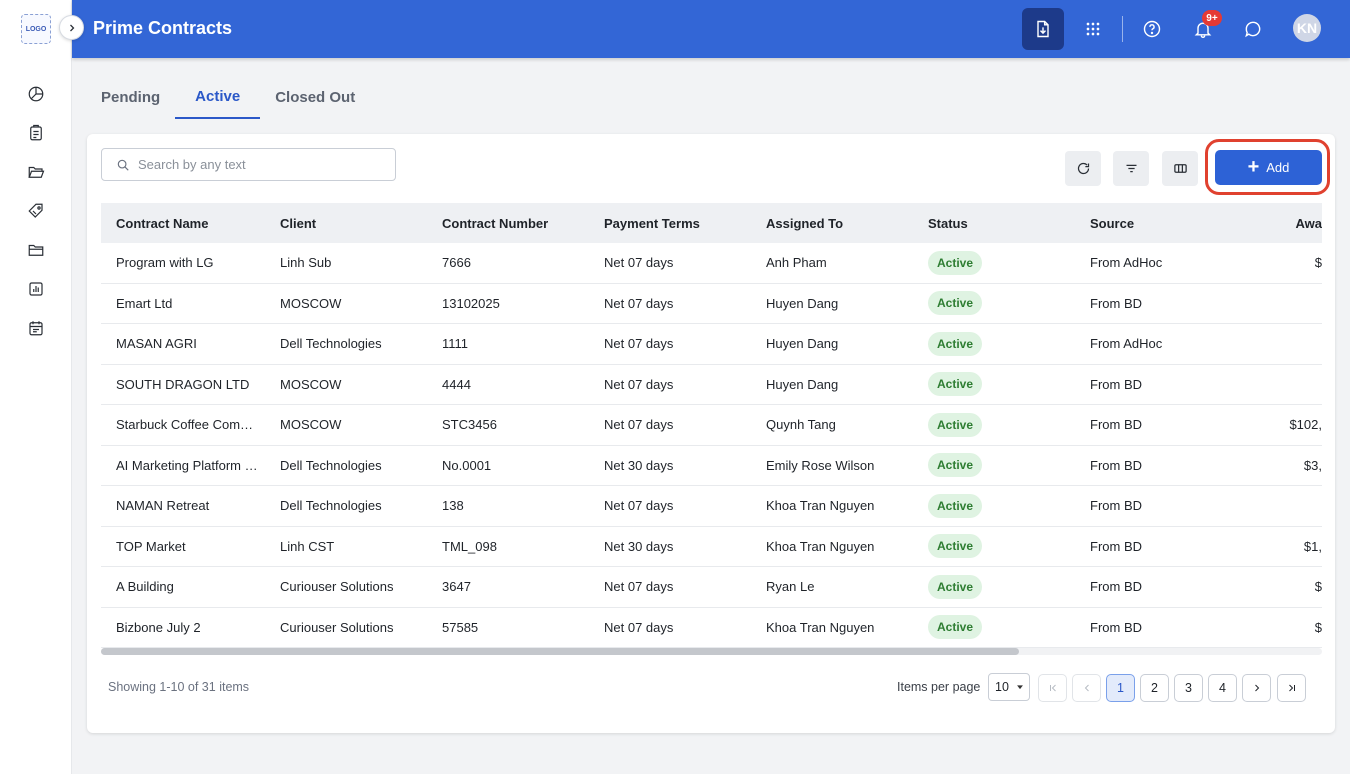 This screenshot has width=1350, height=774. Describe the element at coordinates (1093, 29) in the screenshot. I see `apps-button` at that location.